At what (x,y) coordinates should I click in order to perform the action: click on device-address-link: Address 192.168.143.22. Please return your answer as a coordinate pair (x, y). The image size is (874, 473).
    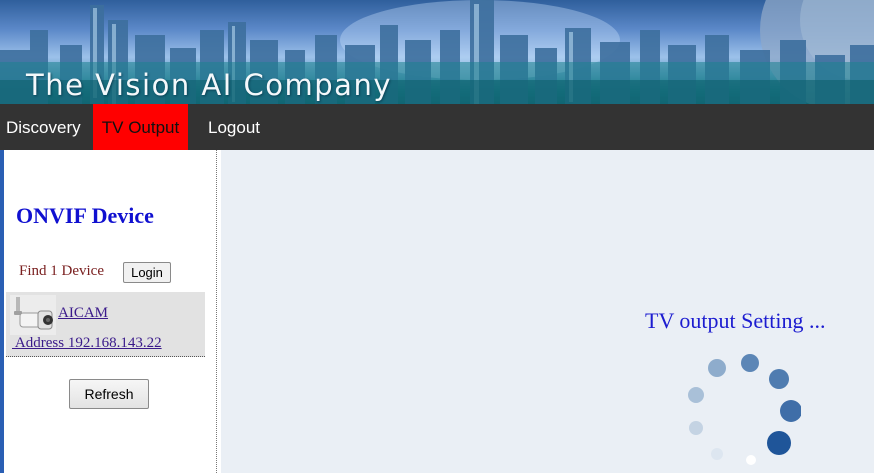
    Looking at the image, I should click on (87, 343).